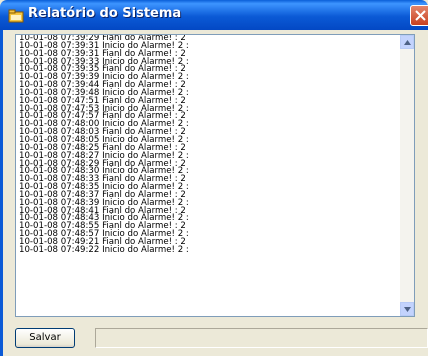  I want to click on application-icon, so click(16, 15).